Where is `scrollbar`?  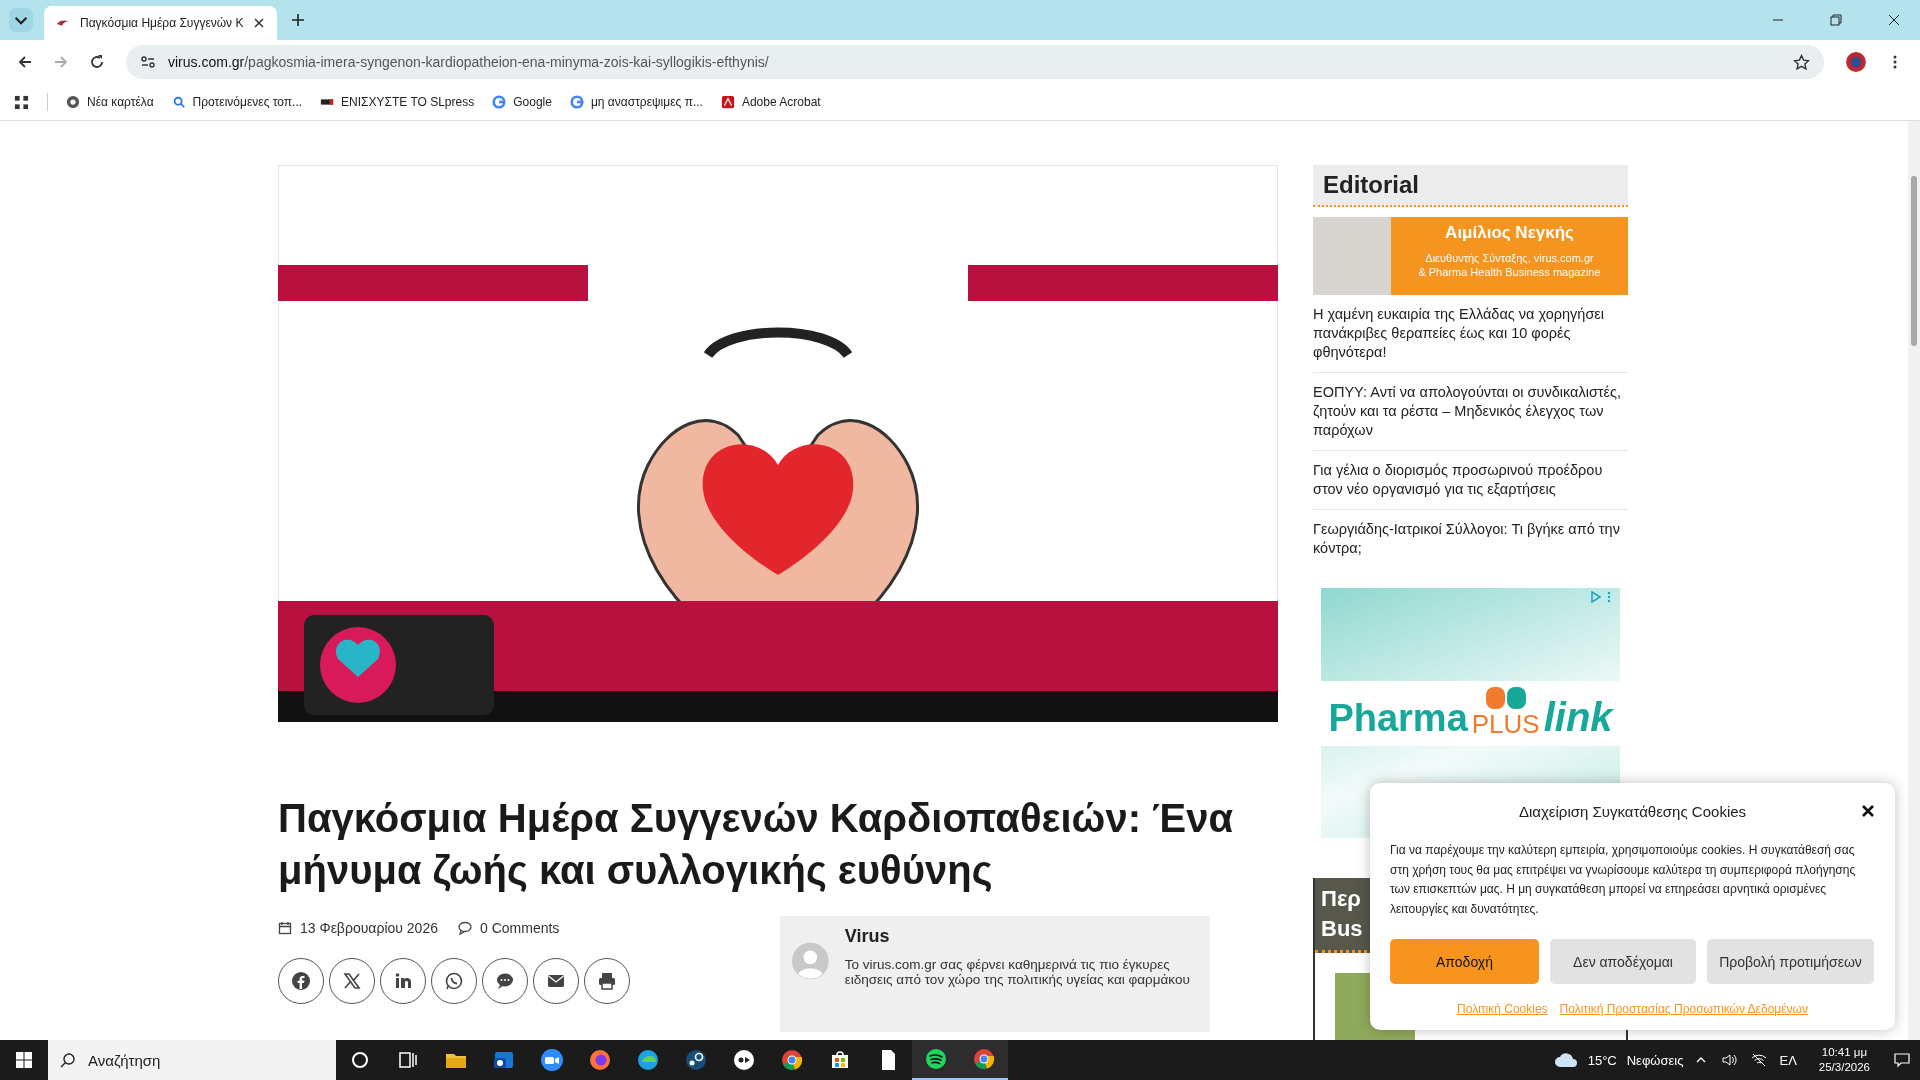 scrollbar is located at coordinates (1914, 580).